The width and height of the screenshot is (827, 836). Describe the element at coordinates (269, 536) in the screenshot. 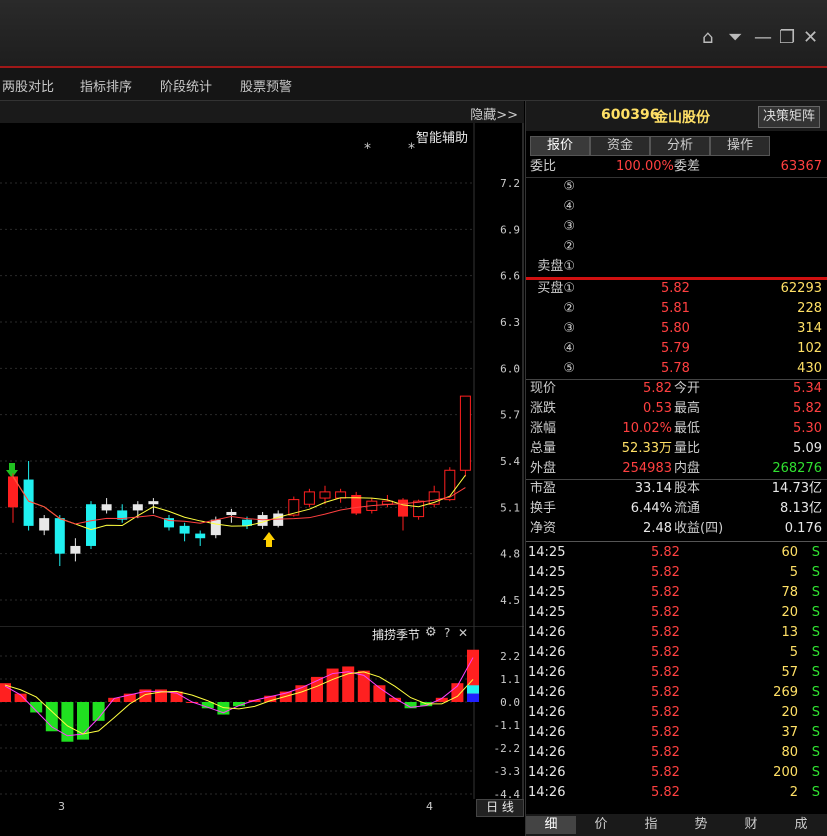

I see `up-arrow-icon` at that location.